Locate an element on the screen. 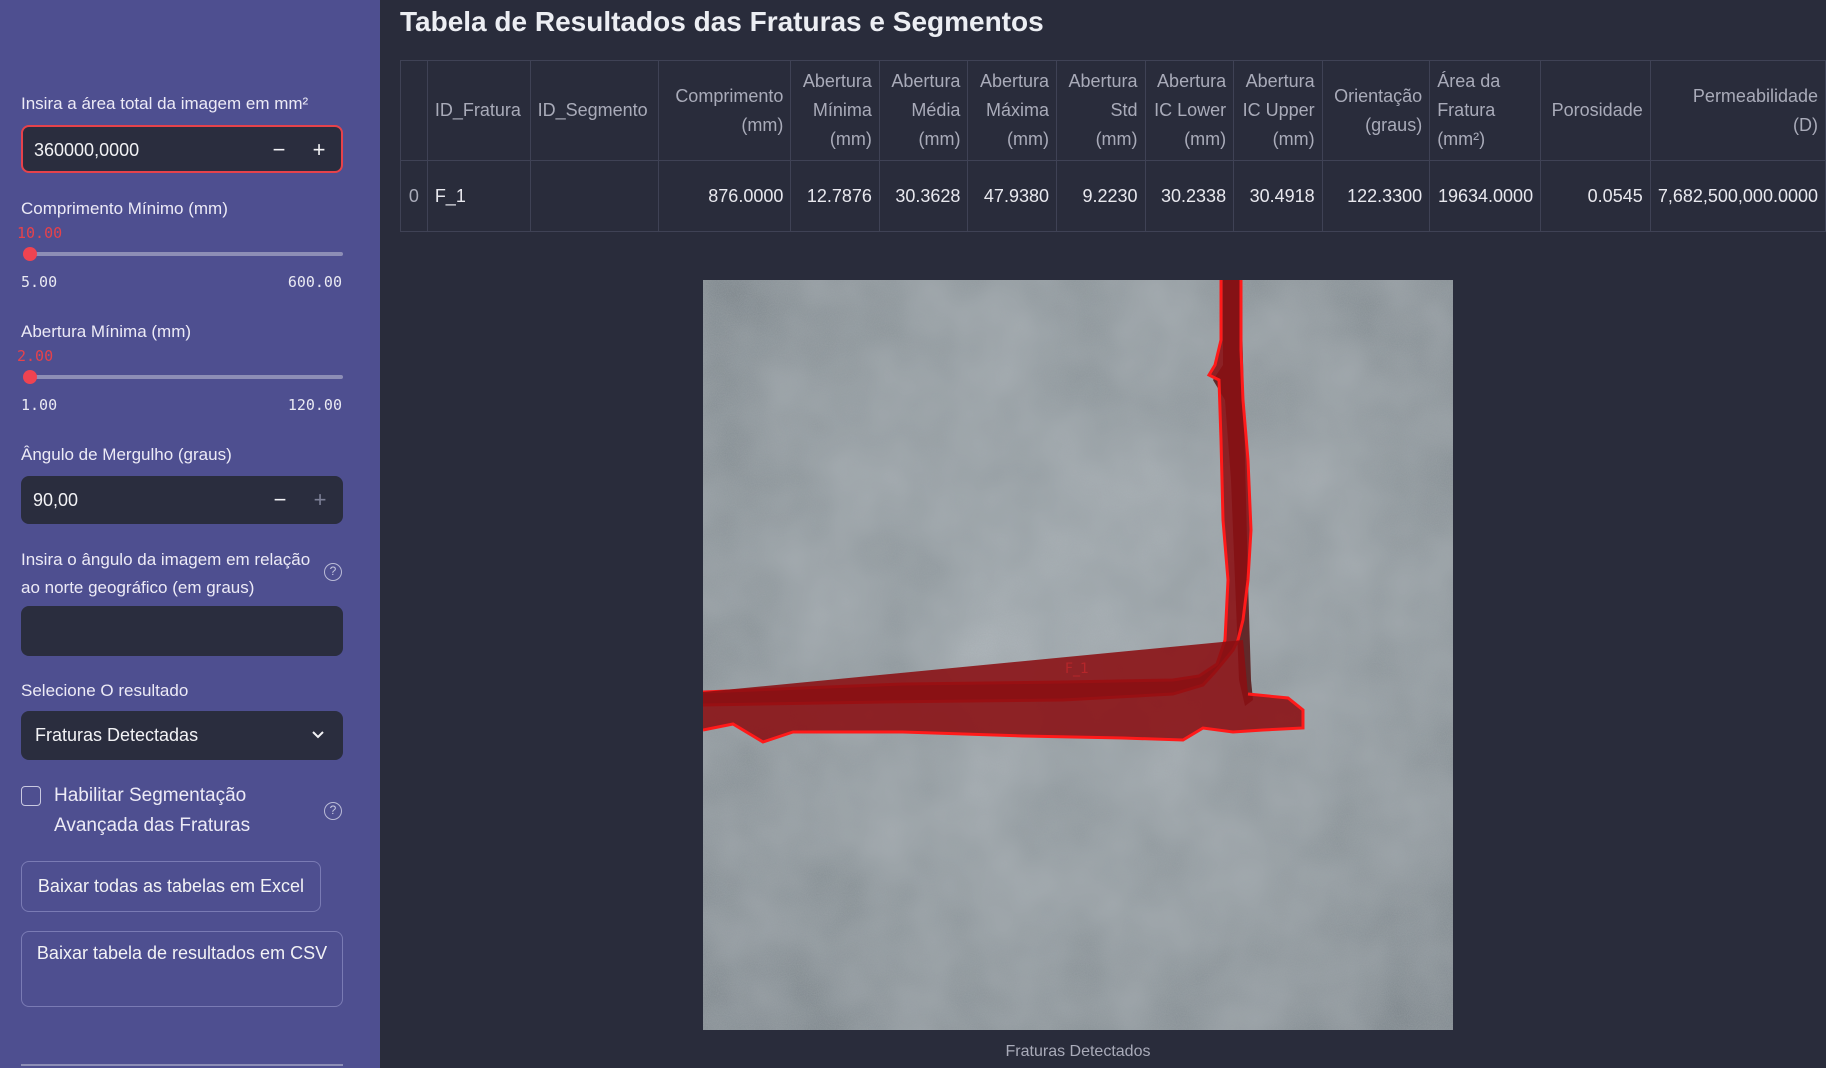 This screenshot has width=1826, height=1068. cell-orientacao: 122.3300 is located at coordinates (1376, 196).